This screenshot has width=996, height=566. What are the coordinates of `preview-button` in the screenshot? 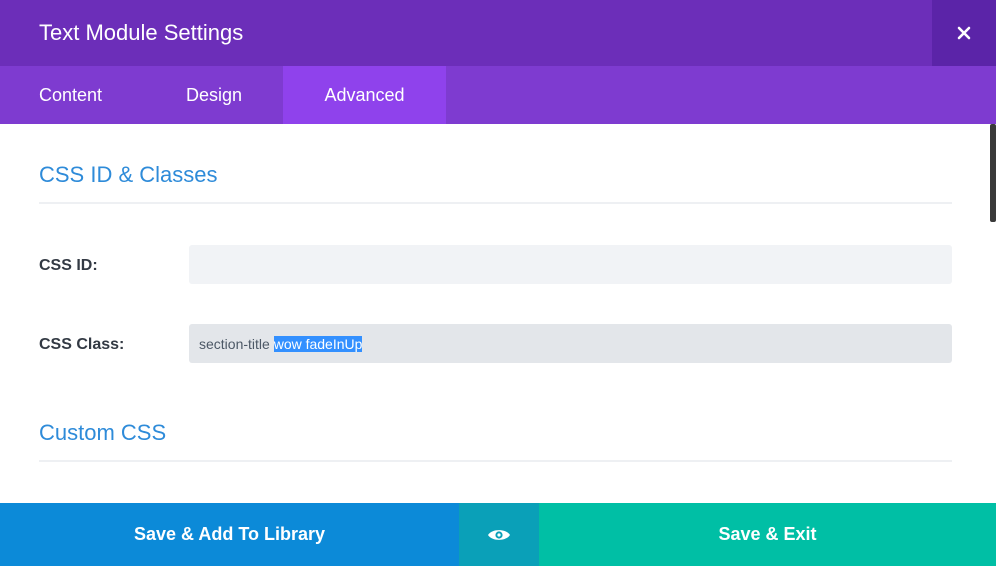 It's located at (499, 534).